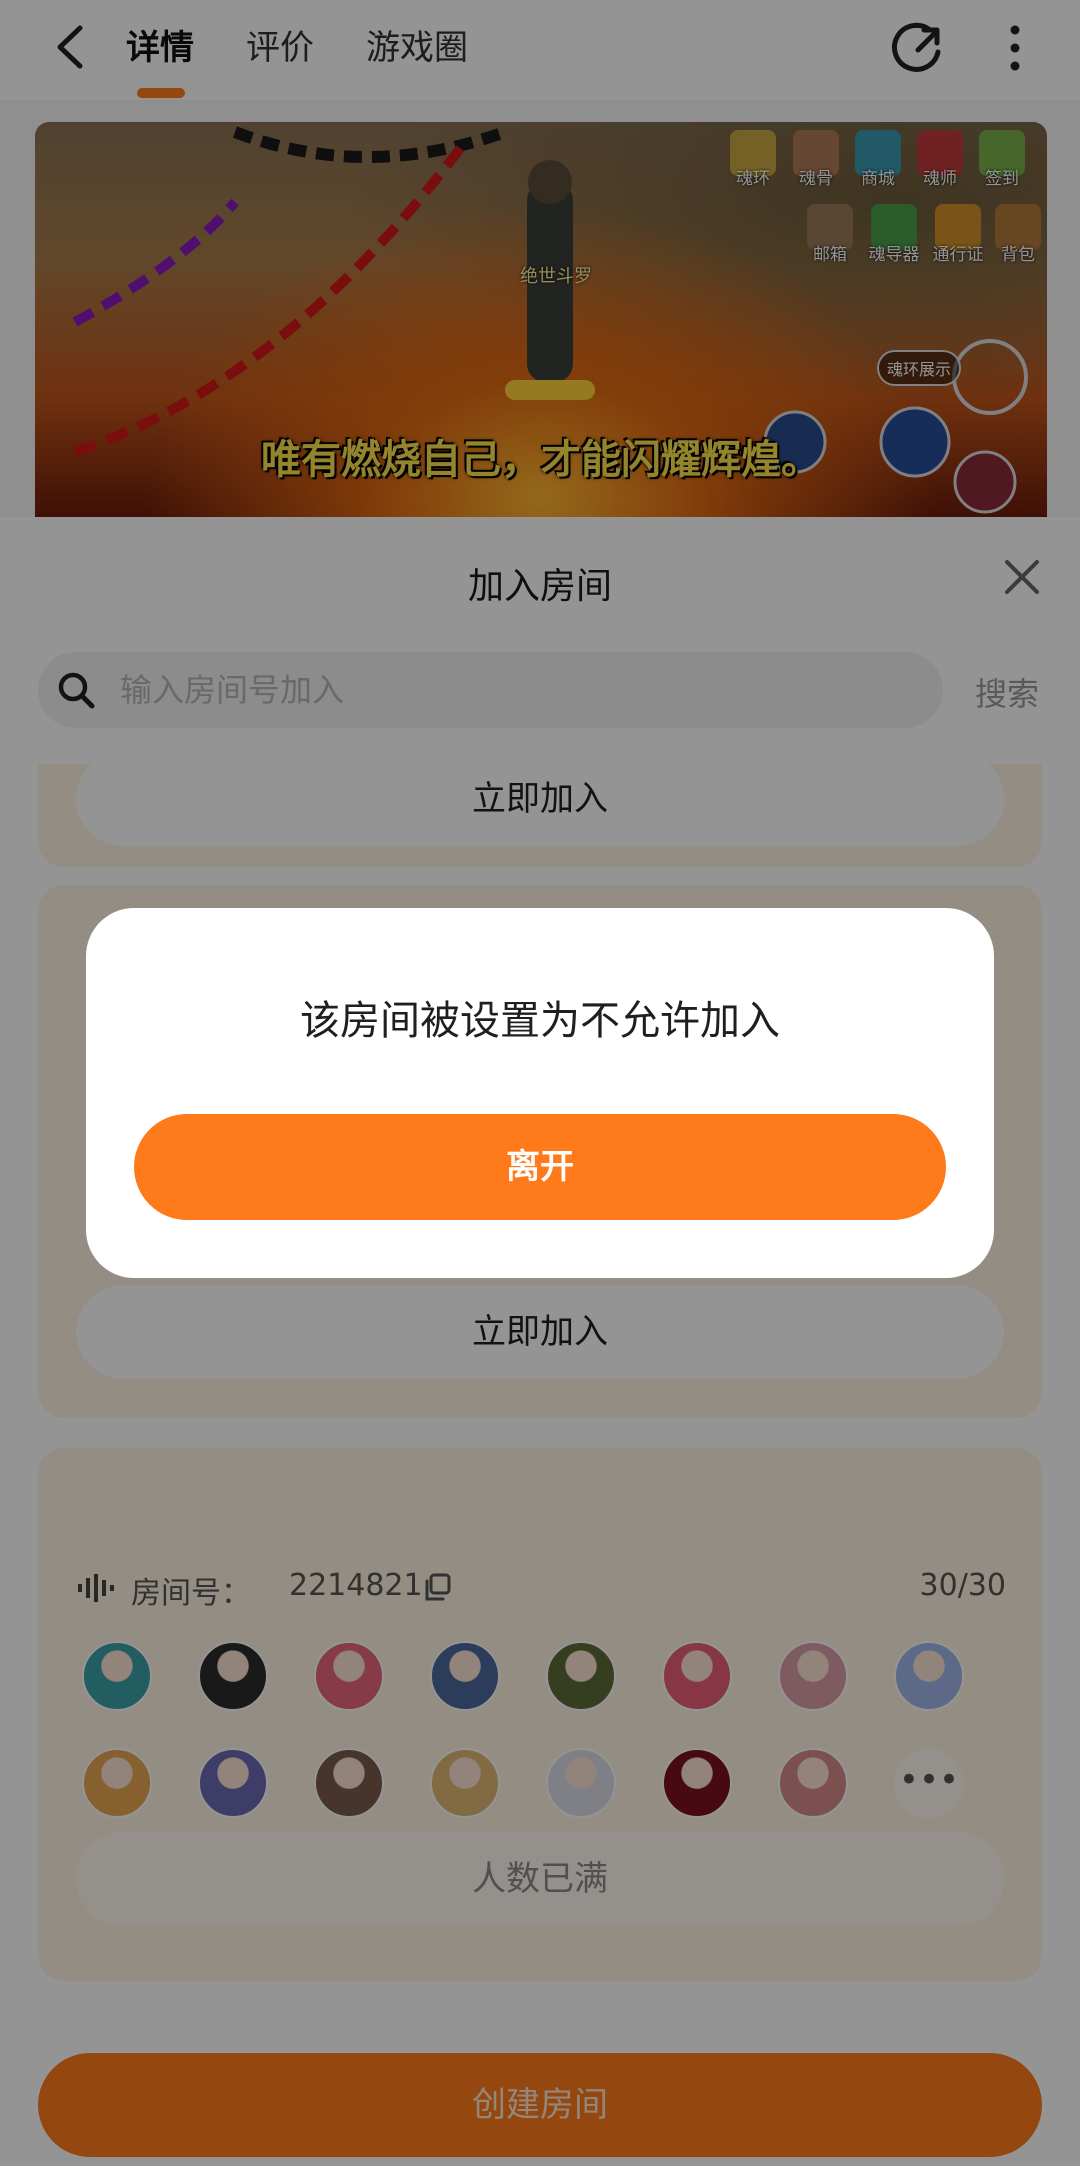 The height and width of the screenshot is (2166, 1080). What do you see at coordinates (540, 1093) in the screenshot?
I see `room-not-joinable-dialog: 该房间被设置为不允许加入 离开` at bounding box center [540, 1093].